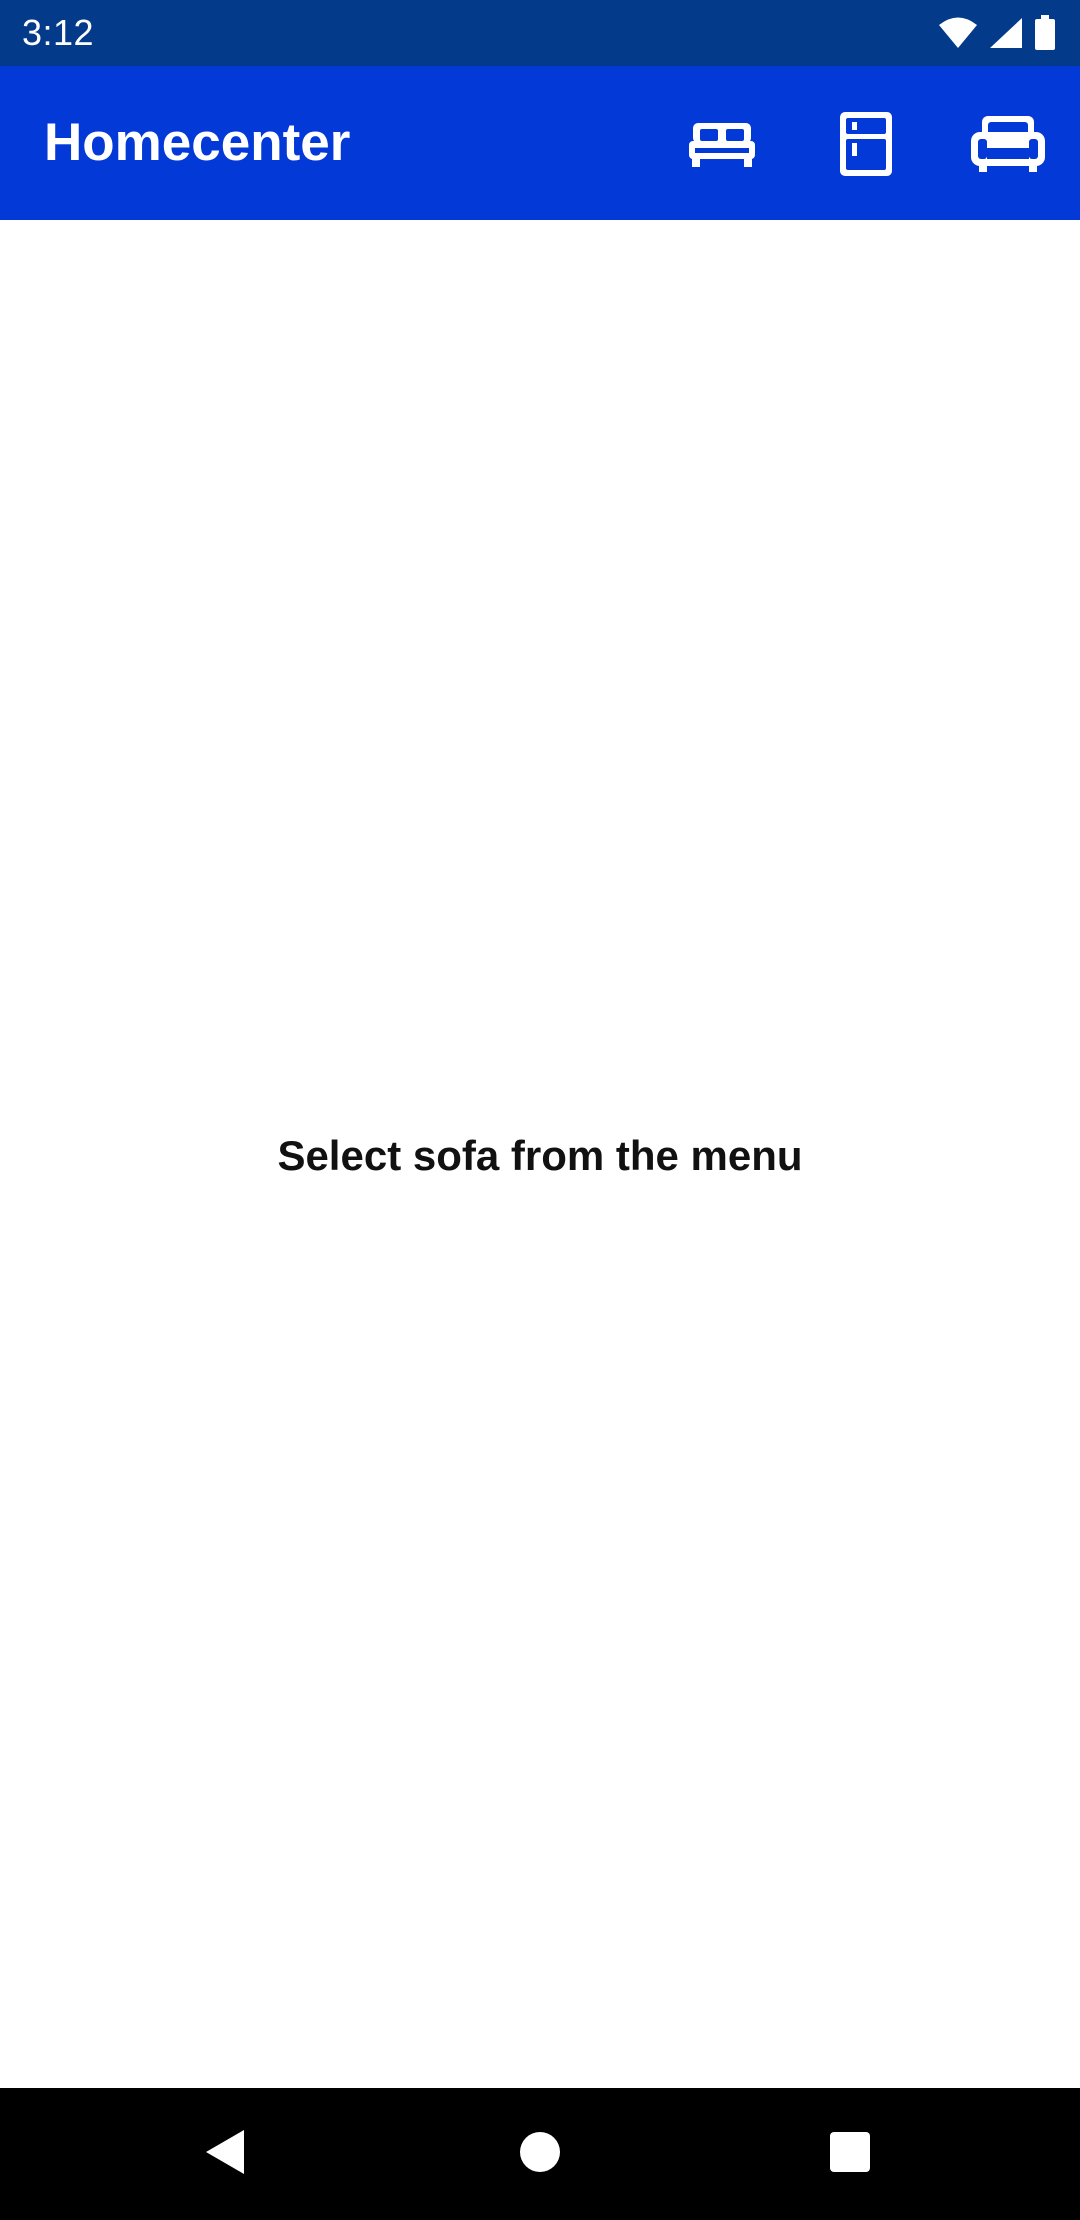  What do you see at coordinates (197, 142) in the screenshot?
I see `app-title: Homecenter` at bounding box center [197, 142].